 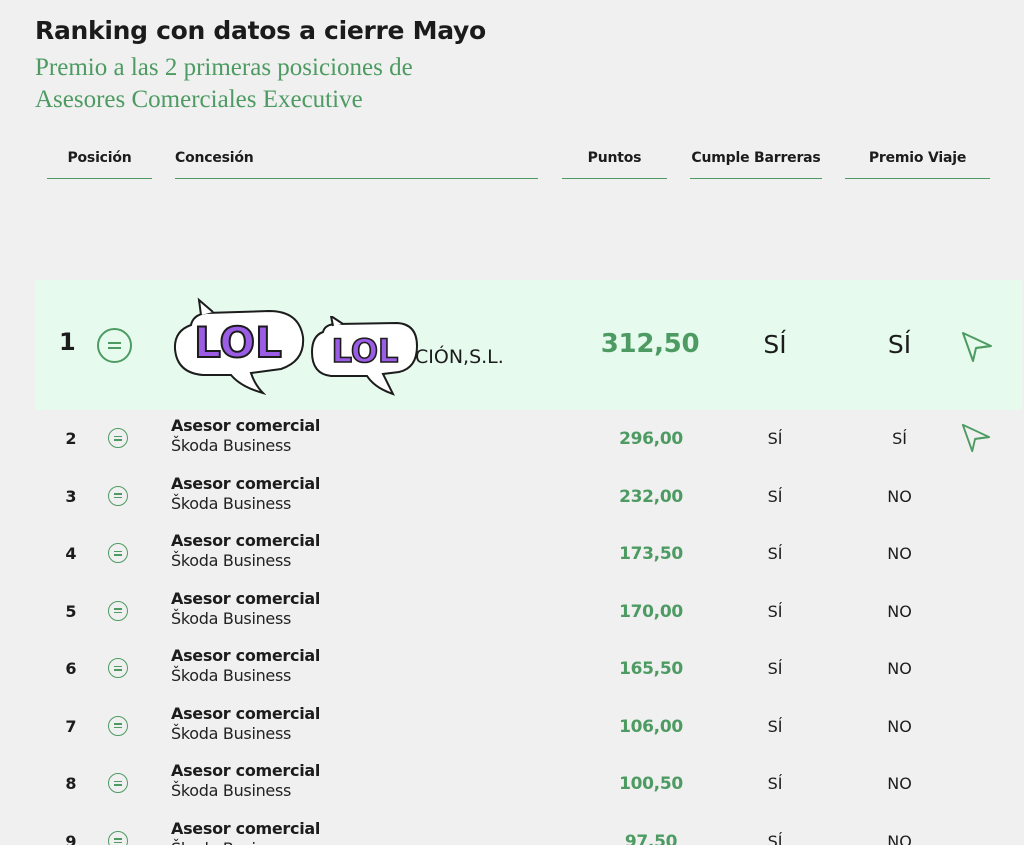 What do you see at coordinates (71, 726) in the screenshot?
I see `row-position: 7` at bounding box center [71, 726].